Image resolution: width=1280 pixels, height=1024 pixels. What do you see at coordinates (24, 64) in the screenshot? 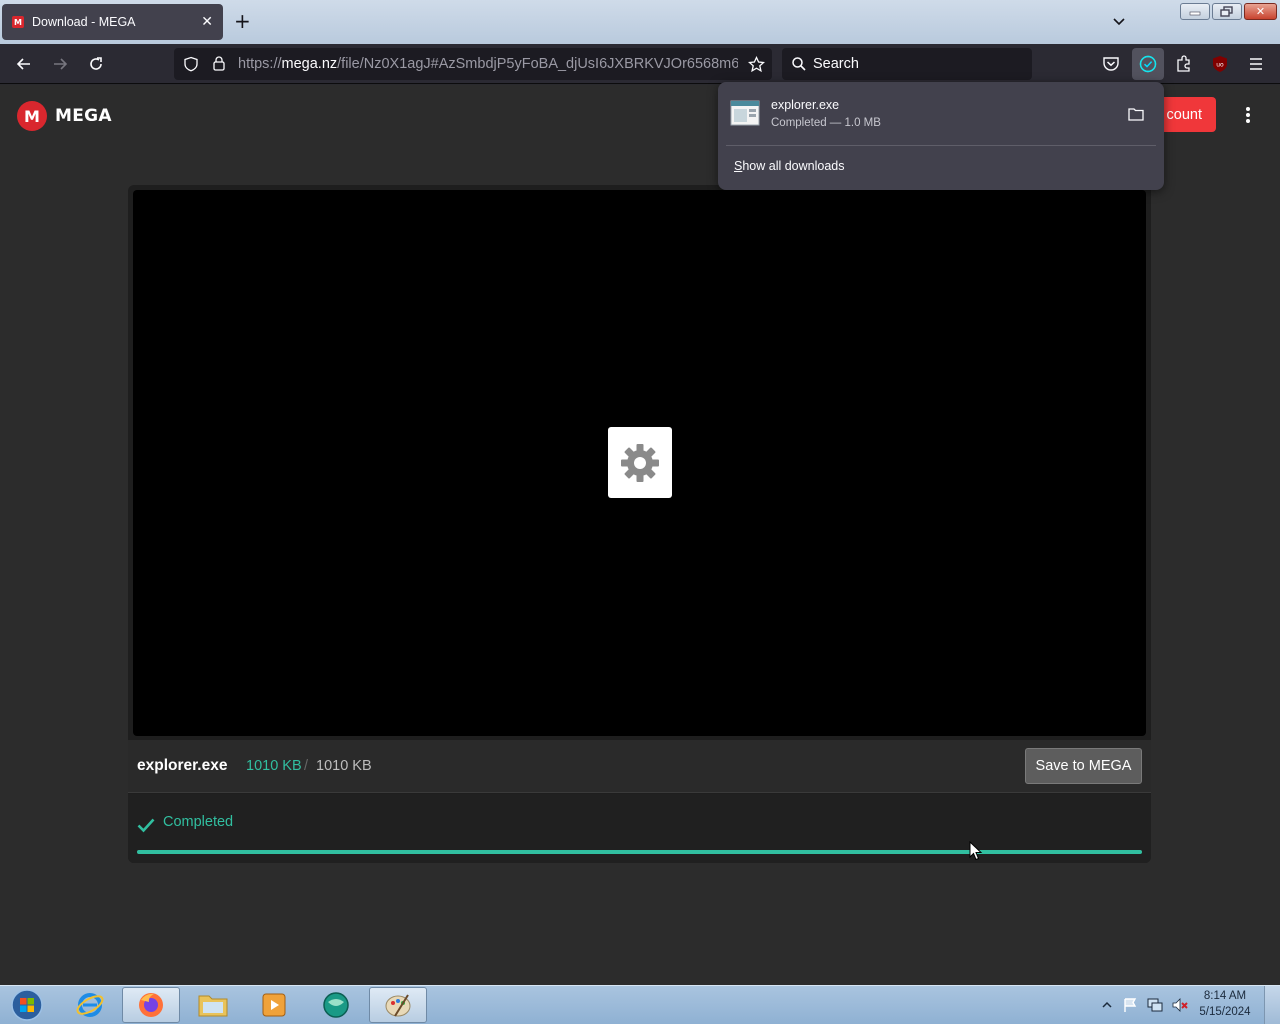
I see `back-arrow-icon` at bounding box center [24, 64].